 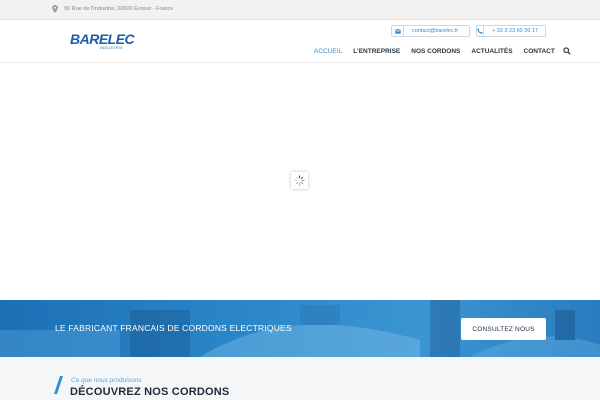 I want to click on phone-icon, so click(x=480, y=31).